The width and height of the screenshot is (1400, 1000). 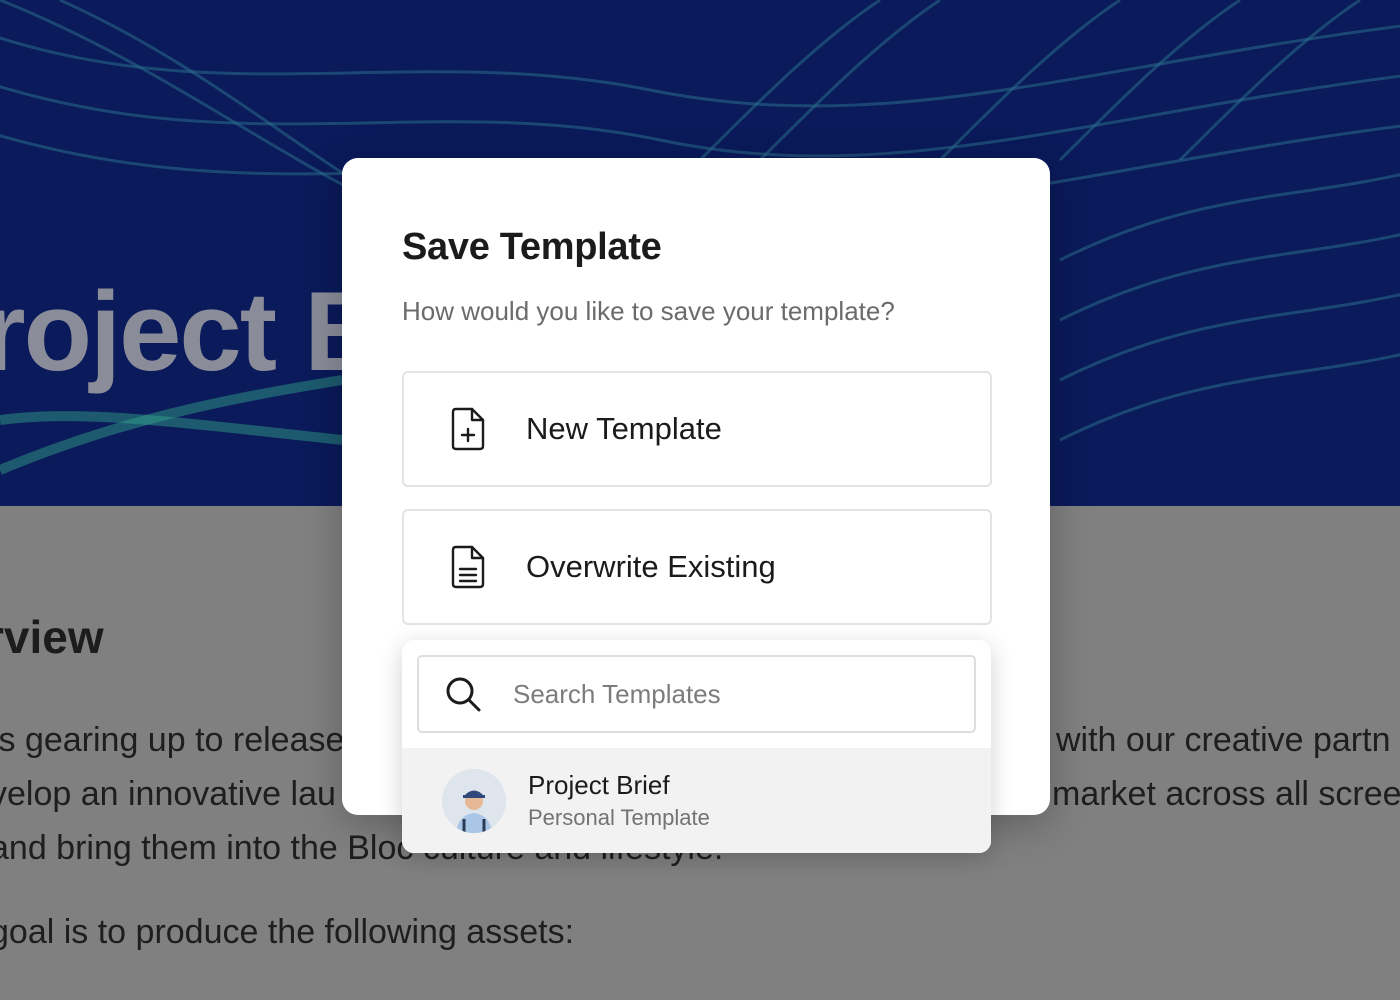 I want to click on result-subtitle: Personal Template, so click(x=619, y=818).